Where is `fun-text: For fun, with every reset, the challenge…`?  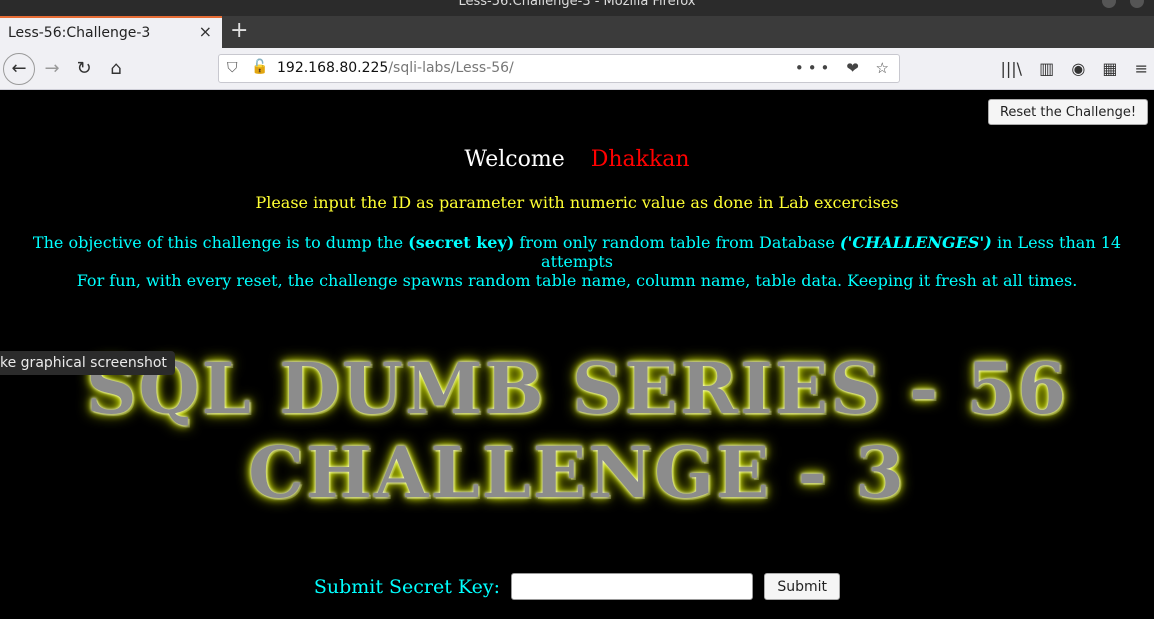 fun-text: For fun, with every reset, the challenge… is located at coordinates (577, 280).